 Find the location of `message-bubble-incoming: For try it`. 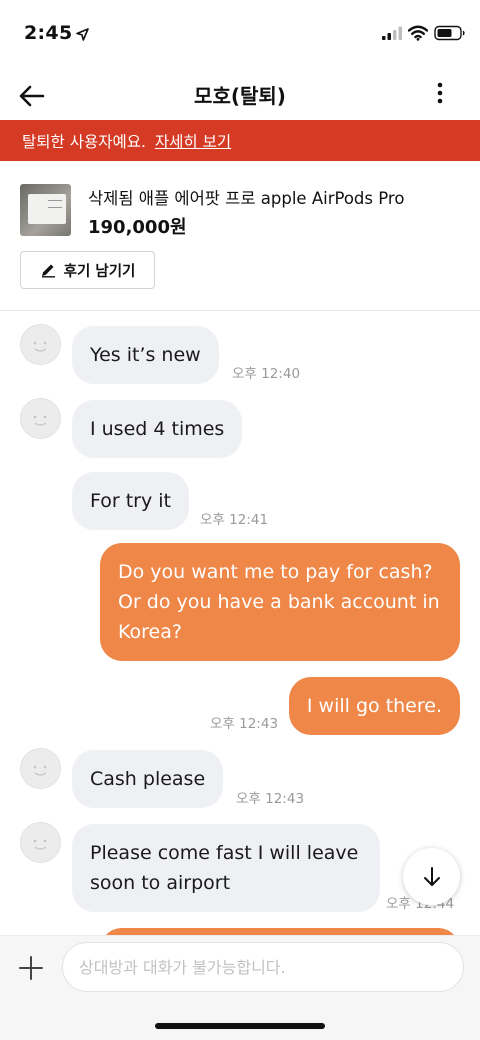

message-bubble-incoming: For try it is located at coordinates (131, 501).